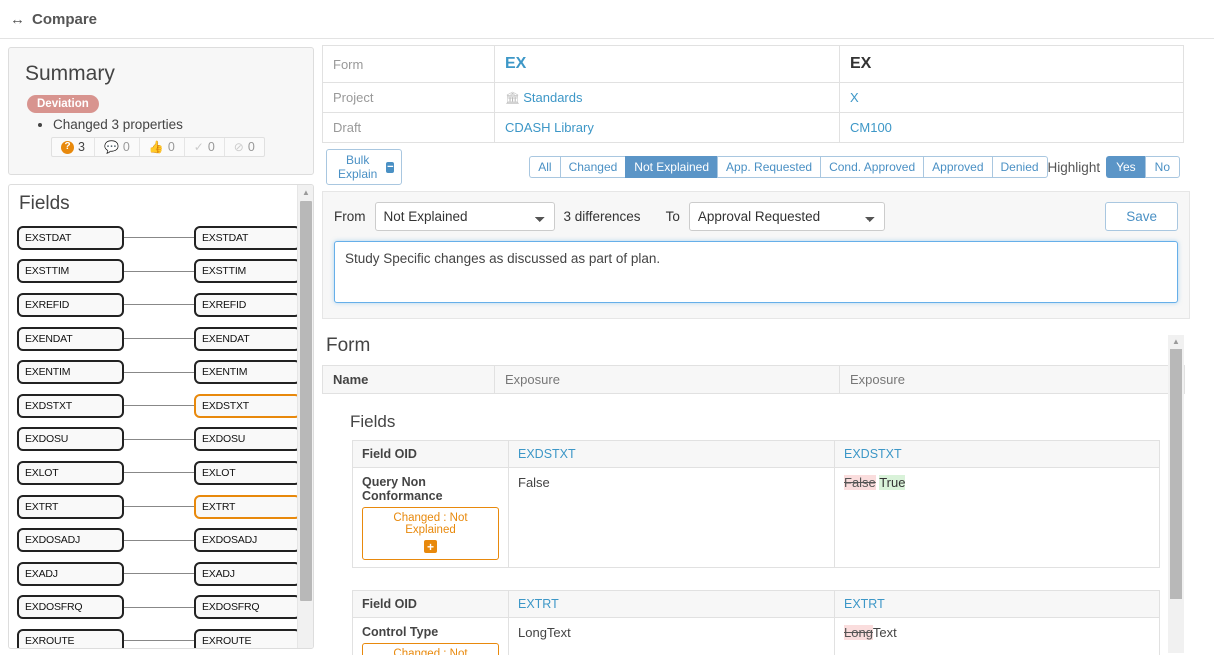 This screenshot has width=1214, height=655. What do you see at coordinates (247, 573) in the screenshot?
I see `field-box-right: EXADJ` at bounding box center [247, 573].